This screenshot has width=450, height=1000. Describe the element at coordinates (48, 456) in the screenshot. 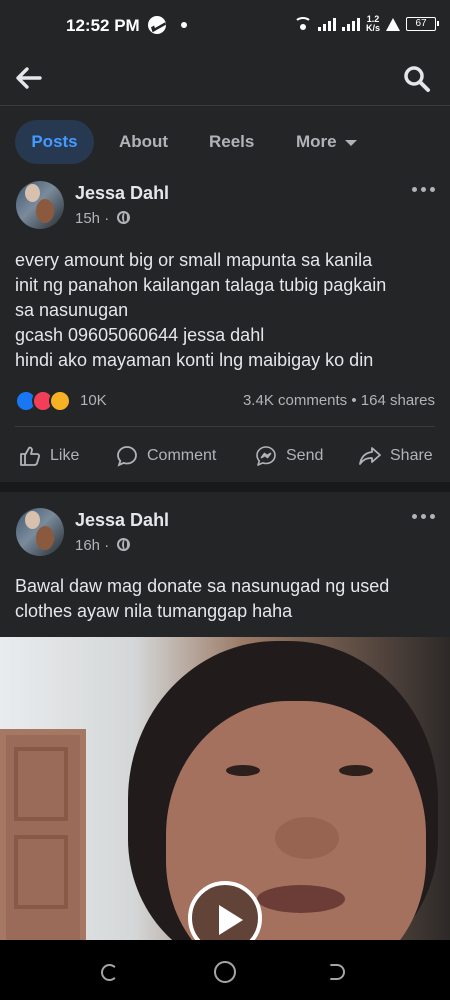

I see `like-button: Like` at that location.